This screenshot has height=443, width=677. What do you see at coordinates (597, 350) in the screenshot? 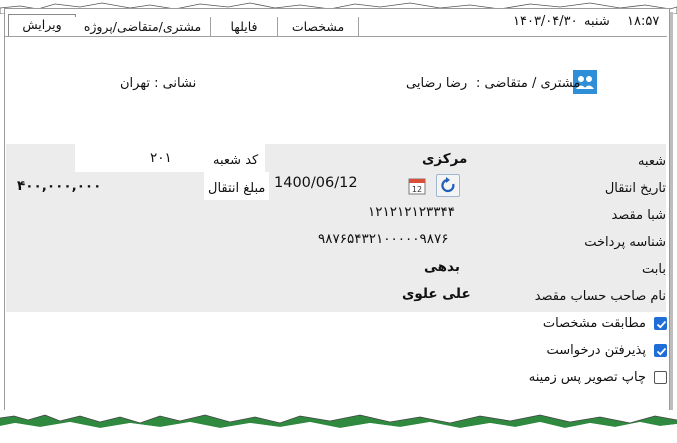
I see `accept-request-label: پذیرفتن درخواست` at bounding box center [597, 350].